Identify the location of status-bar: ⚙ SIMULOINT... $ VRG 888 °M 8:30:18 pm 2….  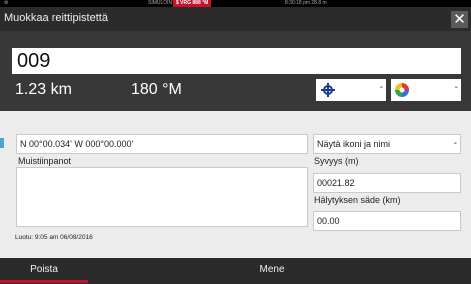
(235, 3).